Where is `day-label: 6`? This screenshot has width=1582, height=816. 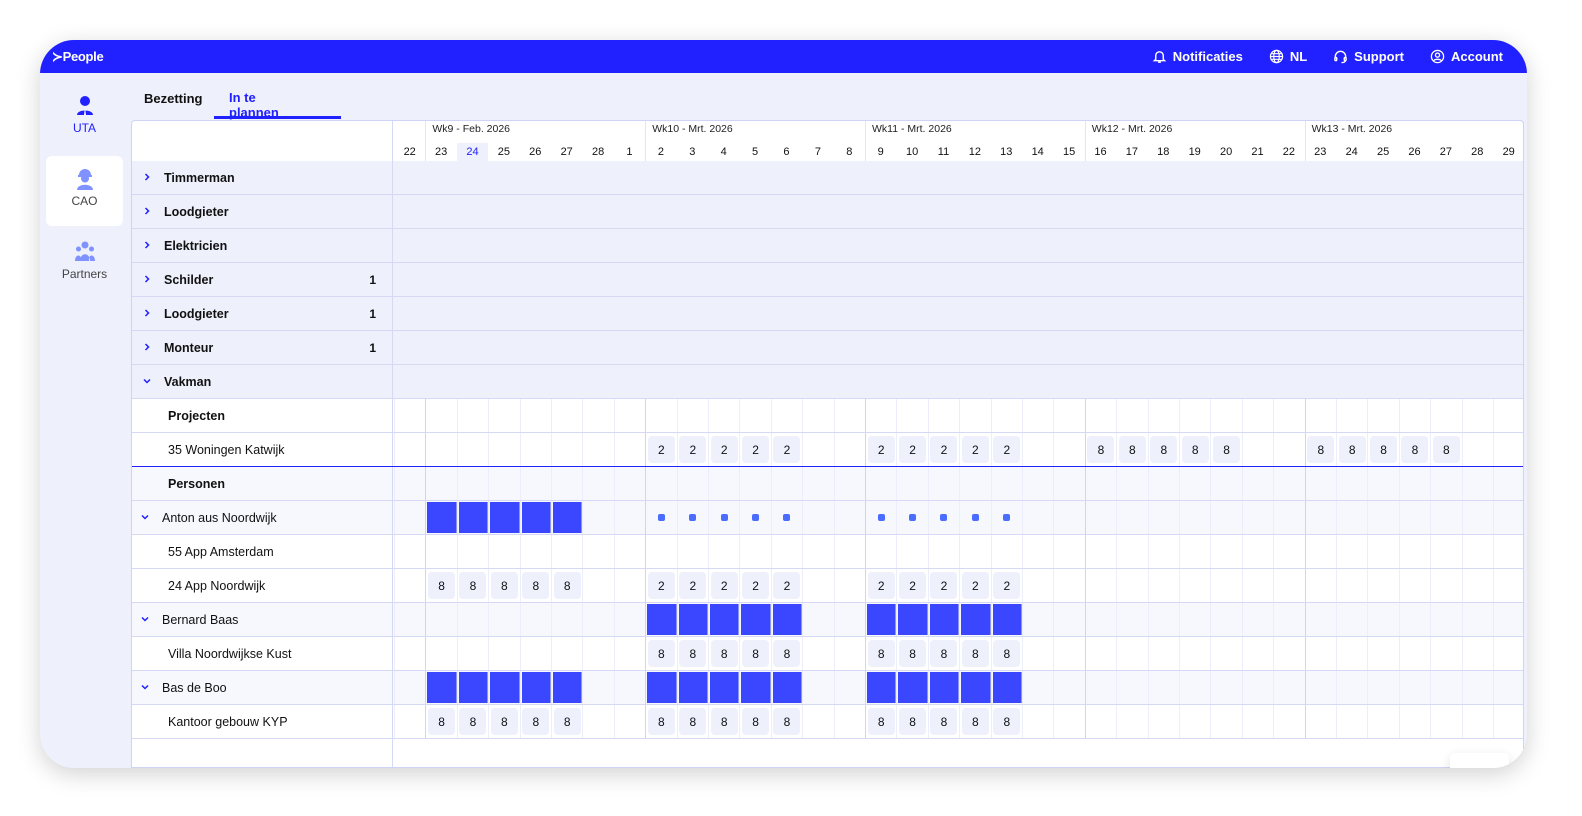 day-label: 6 is located at coordinates (786, 152).